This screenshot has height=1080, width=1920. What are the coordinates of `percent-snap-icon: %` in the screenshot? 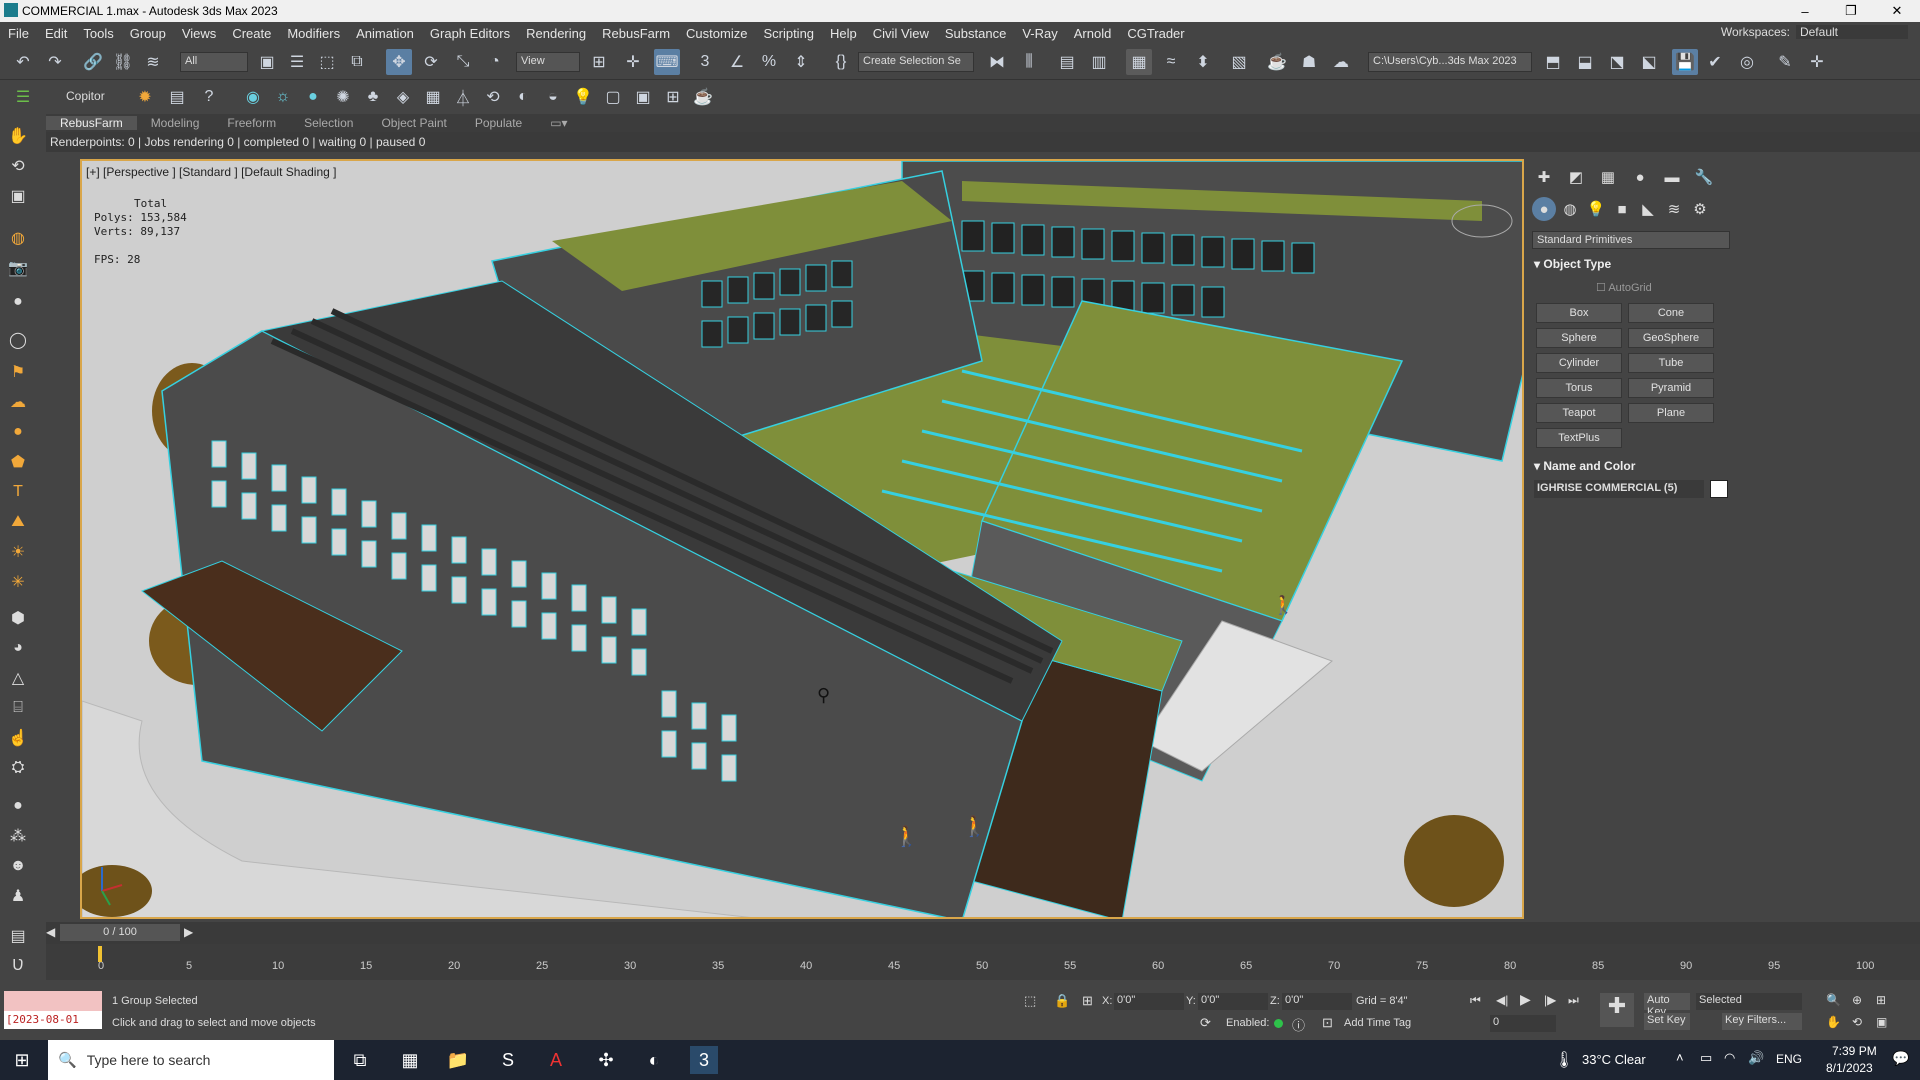 It's located at (769, 62).